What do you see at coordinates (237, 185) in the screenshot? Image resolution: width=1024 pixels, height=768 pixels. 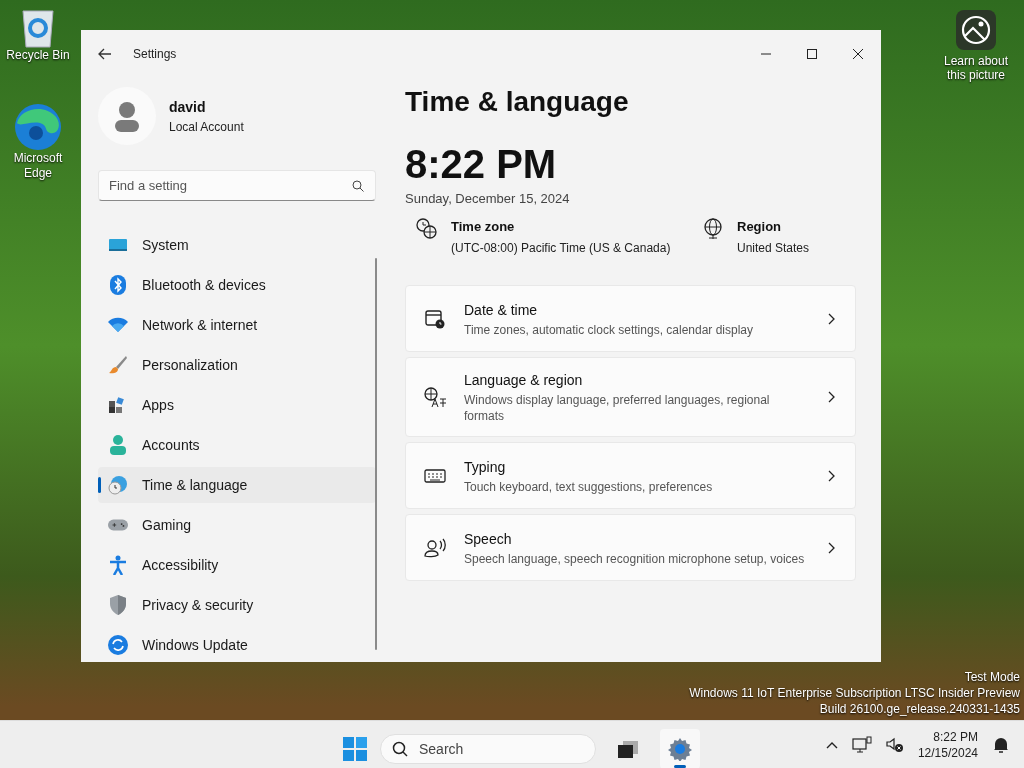 I see `settings-search-field: Find a setting` at bounding box center [237, 185].